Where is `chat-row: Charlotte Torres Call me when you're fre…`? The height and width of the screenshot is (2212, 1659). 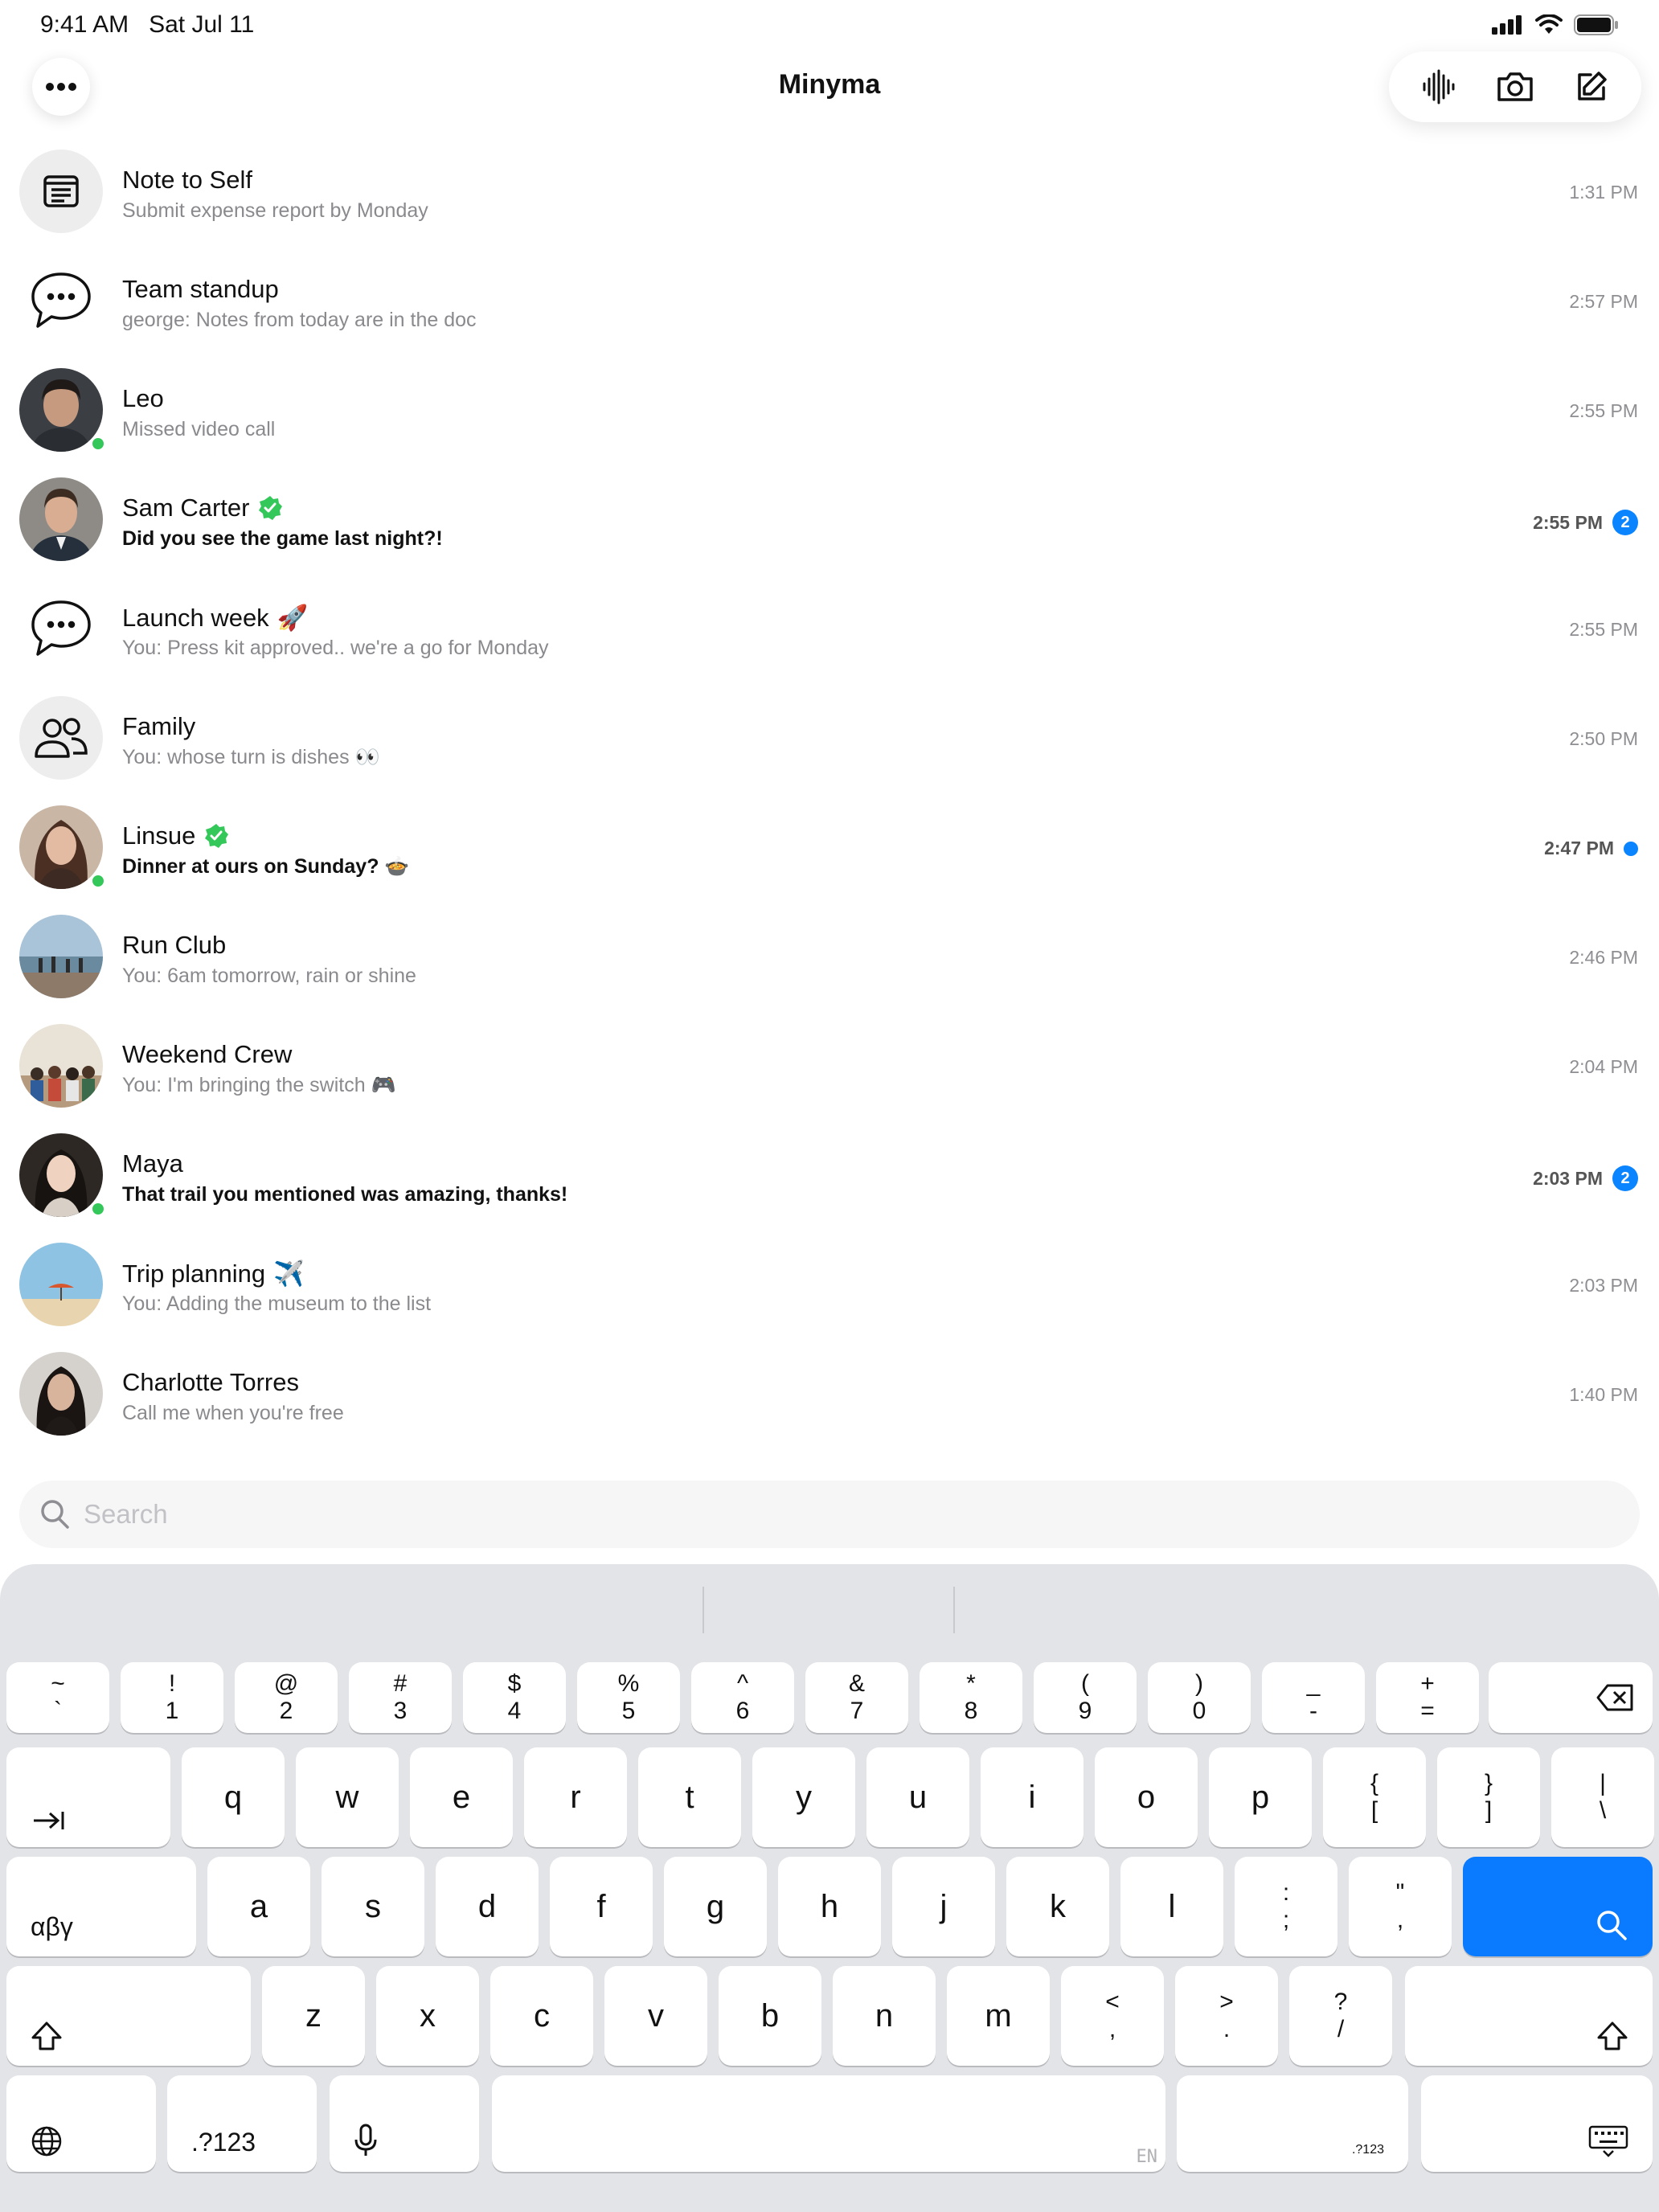
chat-row: Charlotte Torres Call me when you're fre… is located at coordinates (829, 1395).